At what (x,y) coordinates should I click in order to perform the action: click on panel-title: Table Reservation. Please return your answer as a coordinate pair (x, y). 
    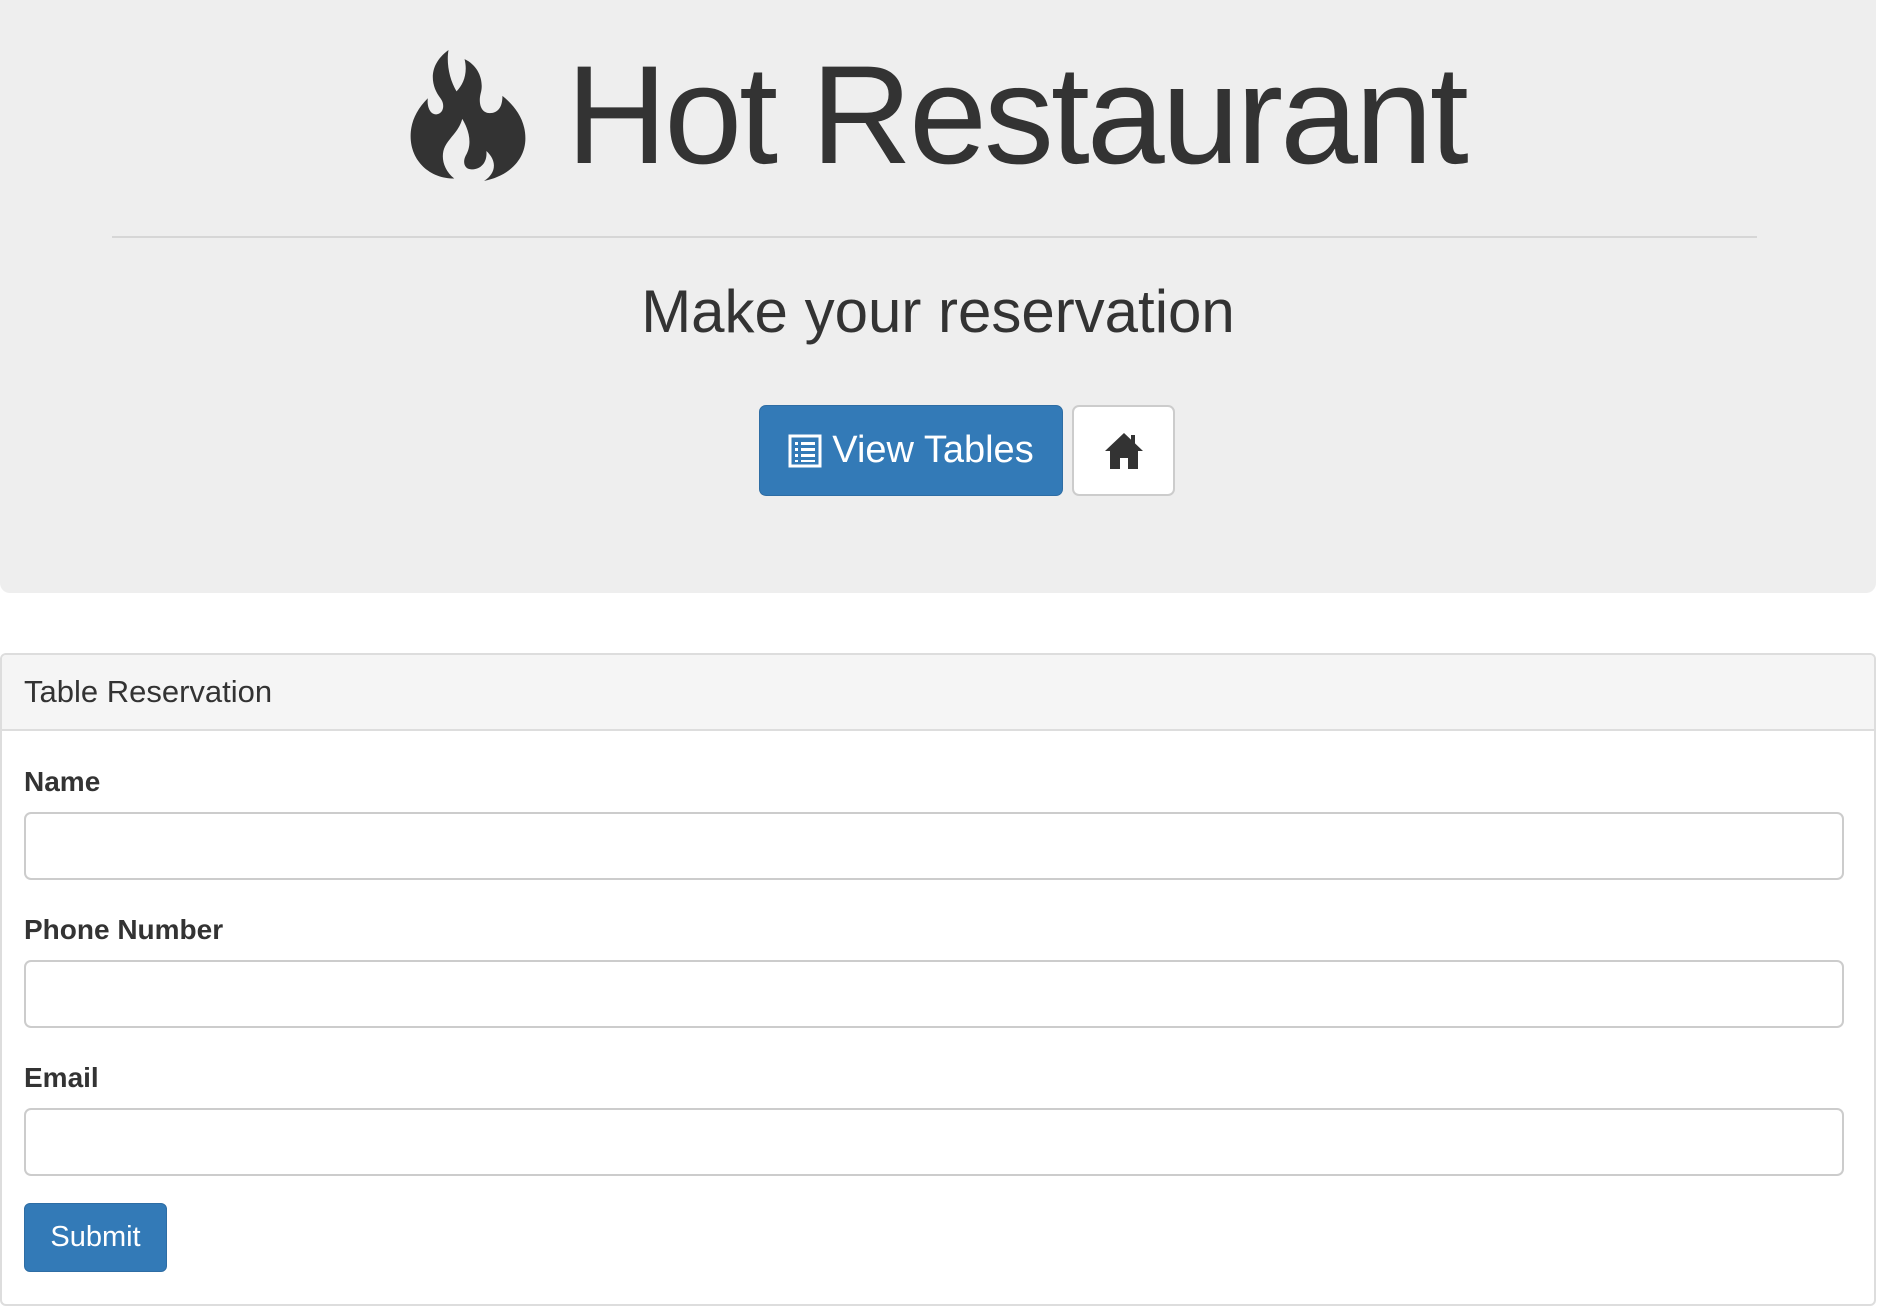
    Looking at the image, I should click on (148, 691).